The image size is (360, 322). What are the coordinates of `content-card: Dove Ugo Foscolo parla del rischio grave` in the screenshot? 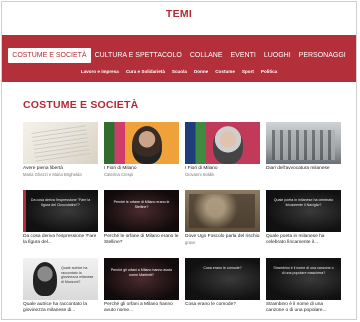 It's located at (222, 224).